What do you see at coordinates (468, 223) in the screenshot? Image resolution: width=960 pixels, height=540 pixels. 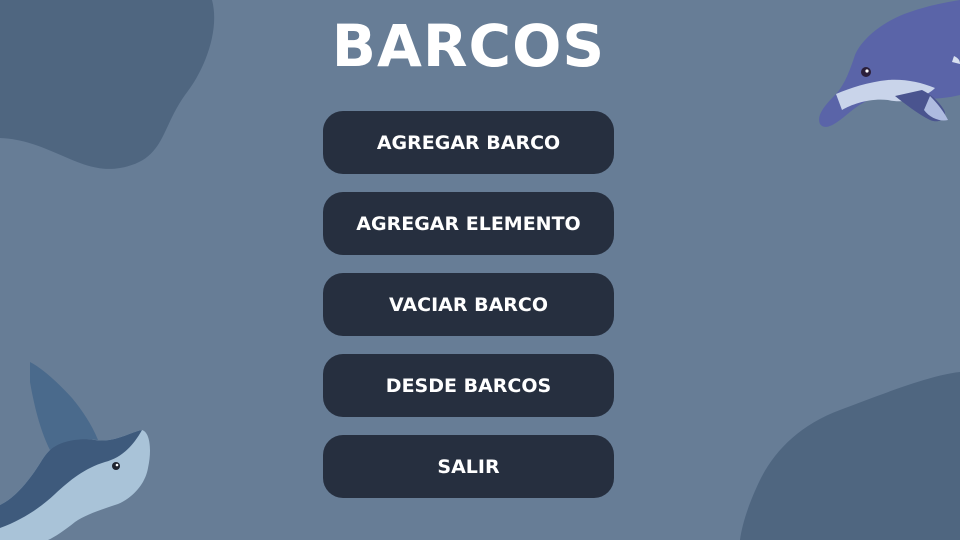 I see `add-element-button: AGREGAR ELEMENTO` at bounding box center [468, 223].